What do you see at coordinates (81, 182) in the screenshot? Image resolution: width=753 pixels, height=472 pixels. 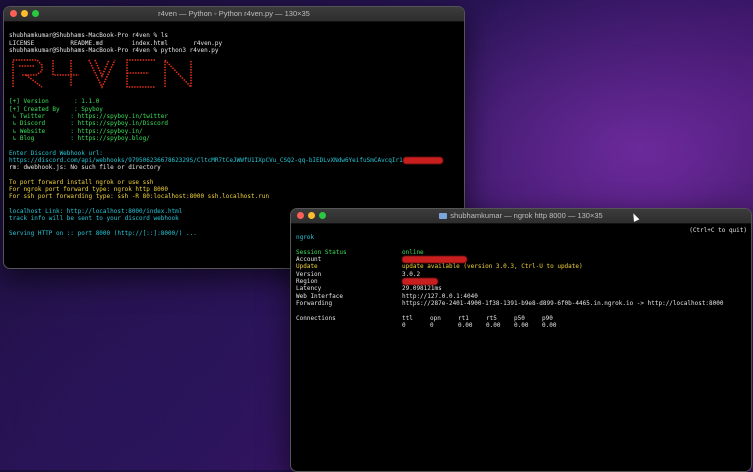 I see `port-forward-hint: To port forward install ngrok or use ssh` at bounding box center [81, 182].